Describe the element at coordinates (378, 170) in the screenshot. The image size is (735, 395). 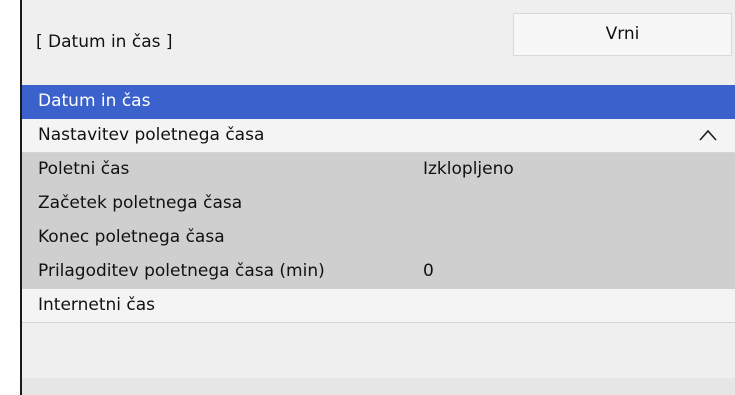
I see `menu-item-poletni-cas: Poletni čas Izklopljeno` at that location.